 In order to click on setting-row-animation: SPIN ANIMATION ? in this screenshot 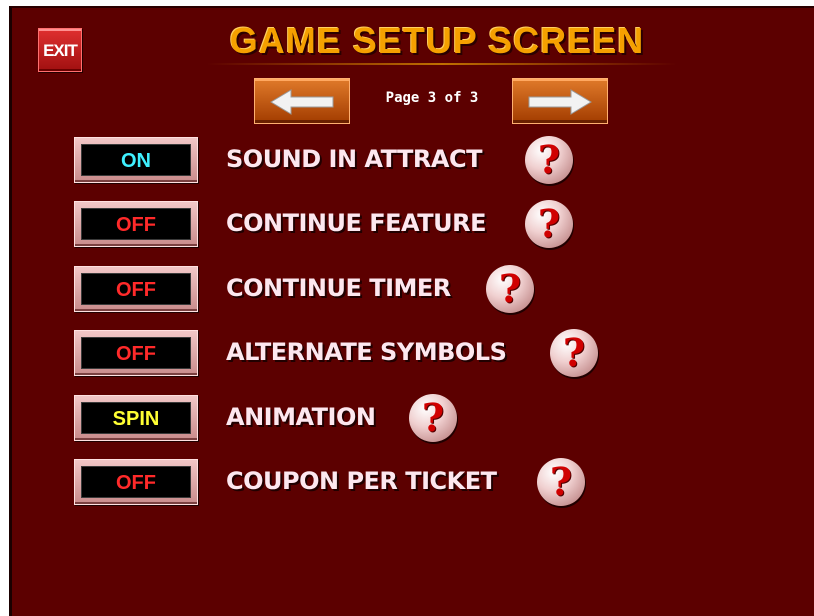, I will do `click(413, 419)`.